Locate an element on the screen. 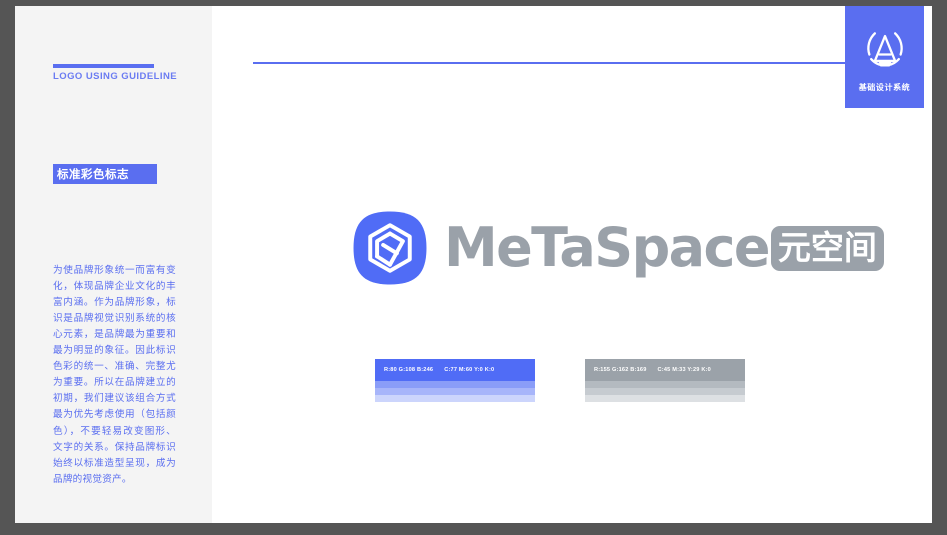 This screenshot has width=947, height=535. swatch-main-band: R:80 G:108 B:246 C:77 M:60 Y:0 K:0 is located at coordinates (455, 370).